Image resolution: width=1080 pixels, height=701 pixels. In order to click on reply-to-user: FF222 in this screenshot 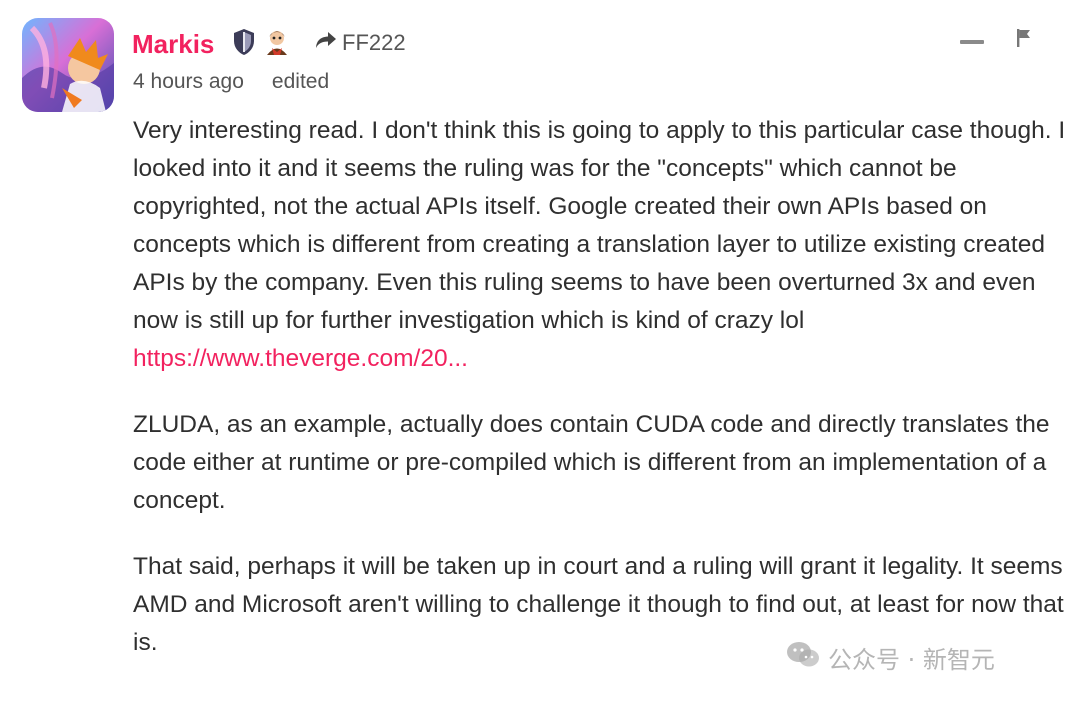, I will do `click(374, 43)`.